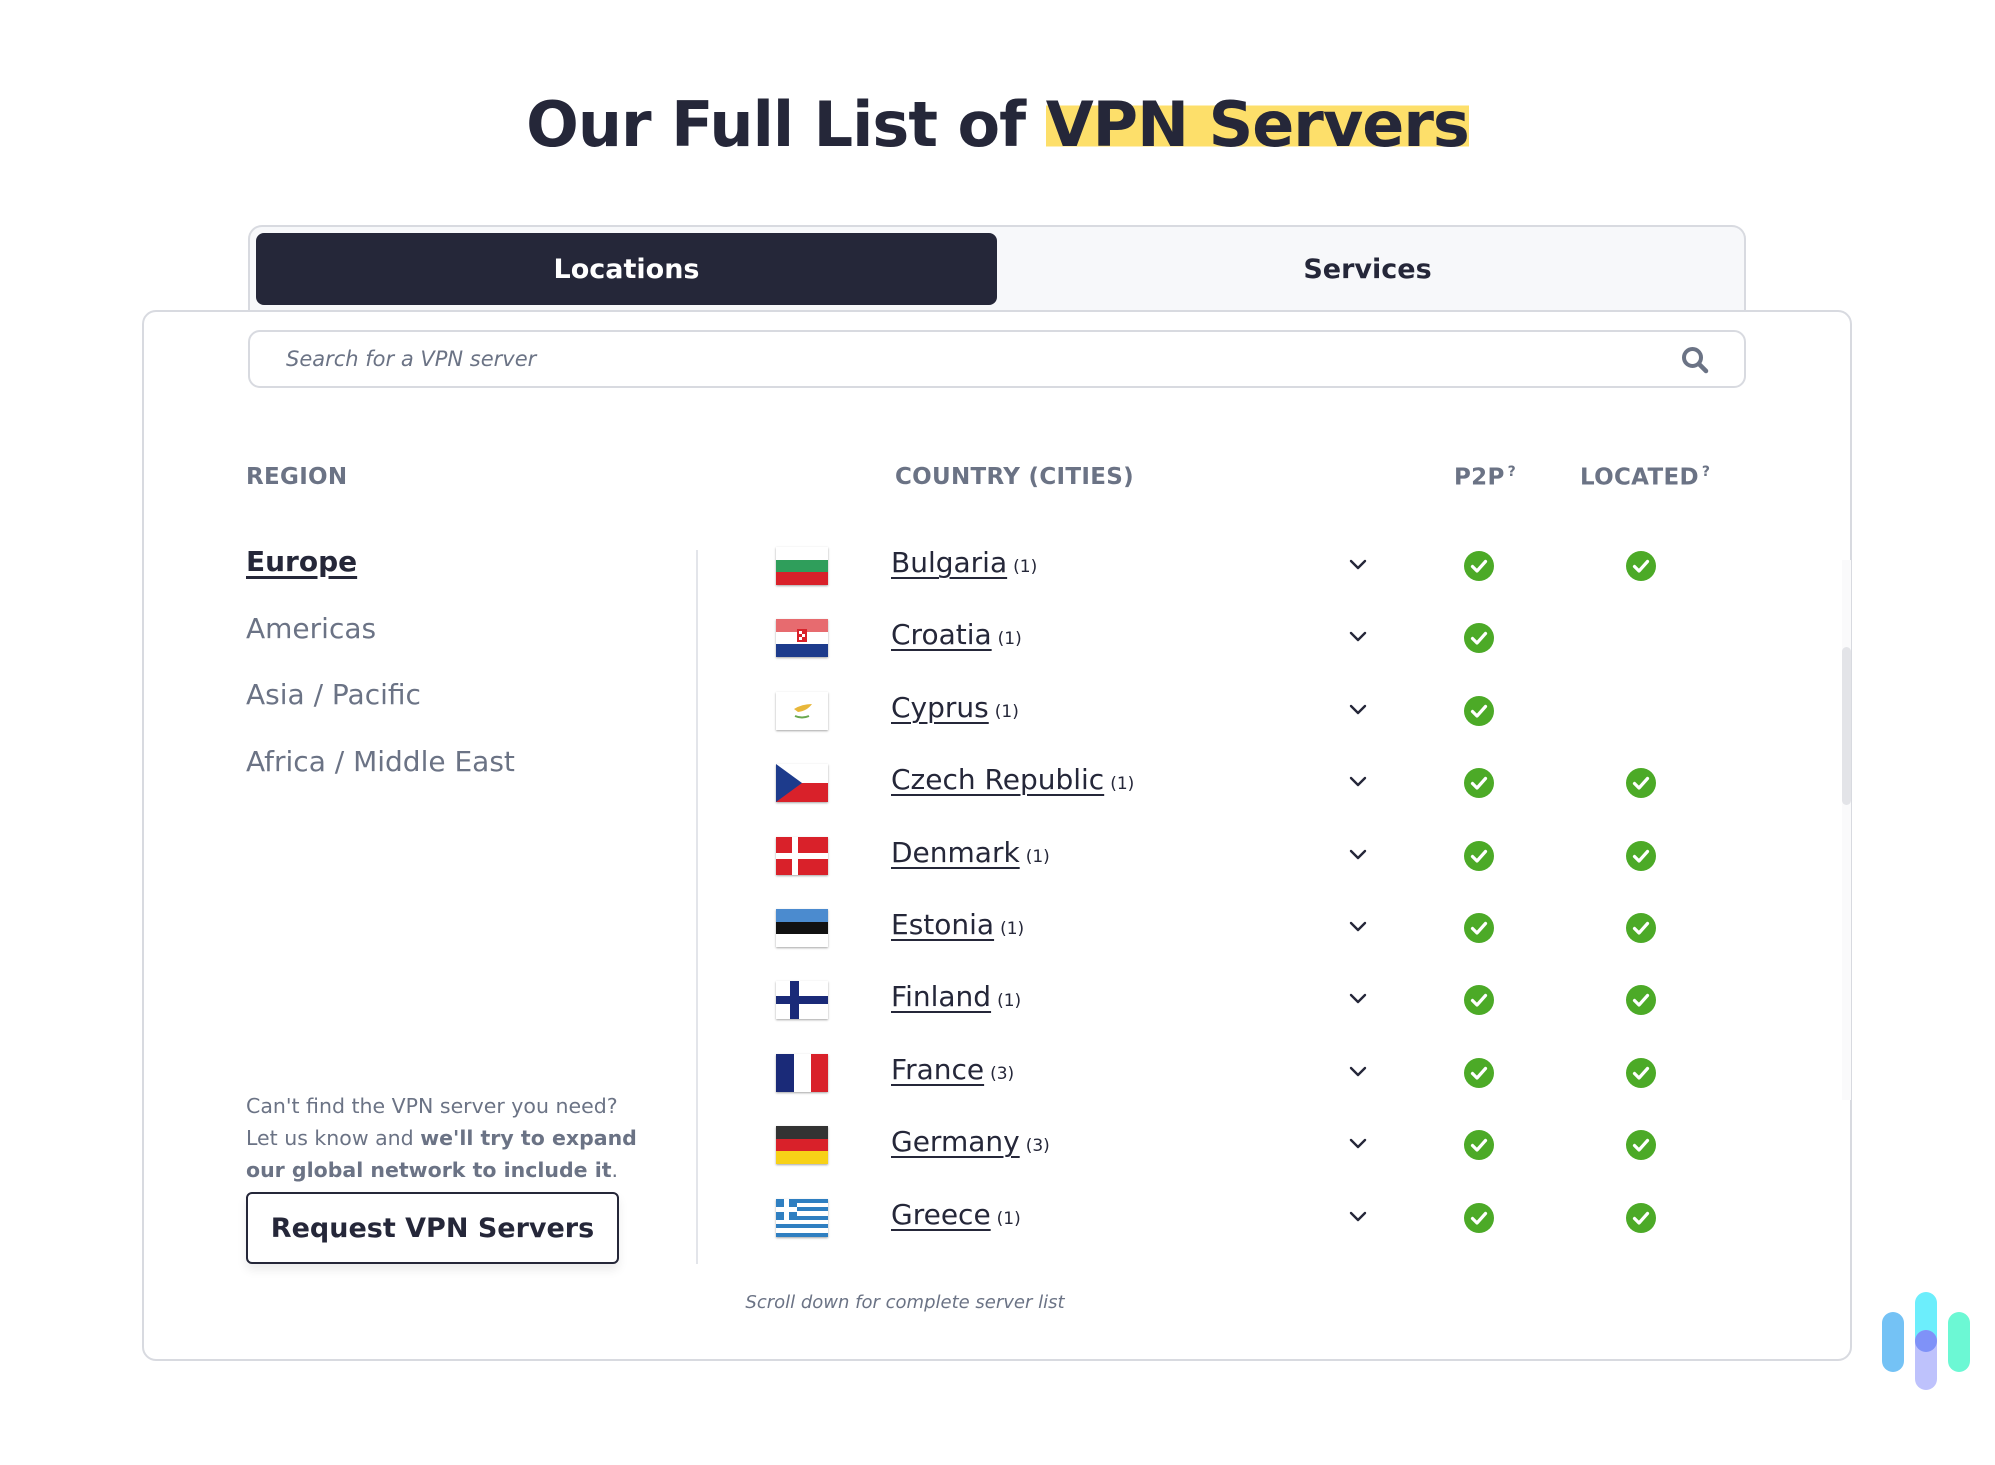 The height and width of the screenshot is (1465, 1995). Describe the element at coordinates (997, 779) in the screenshot. I see `country-name: Czech Republic` at that location.